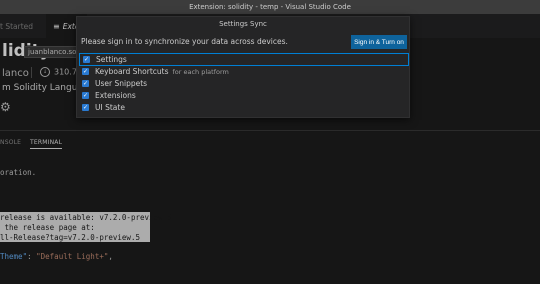 The height and width of the screenshot is (284, 540). I want to click on option-label: Extensions, so click(115, 95).